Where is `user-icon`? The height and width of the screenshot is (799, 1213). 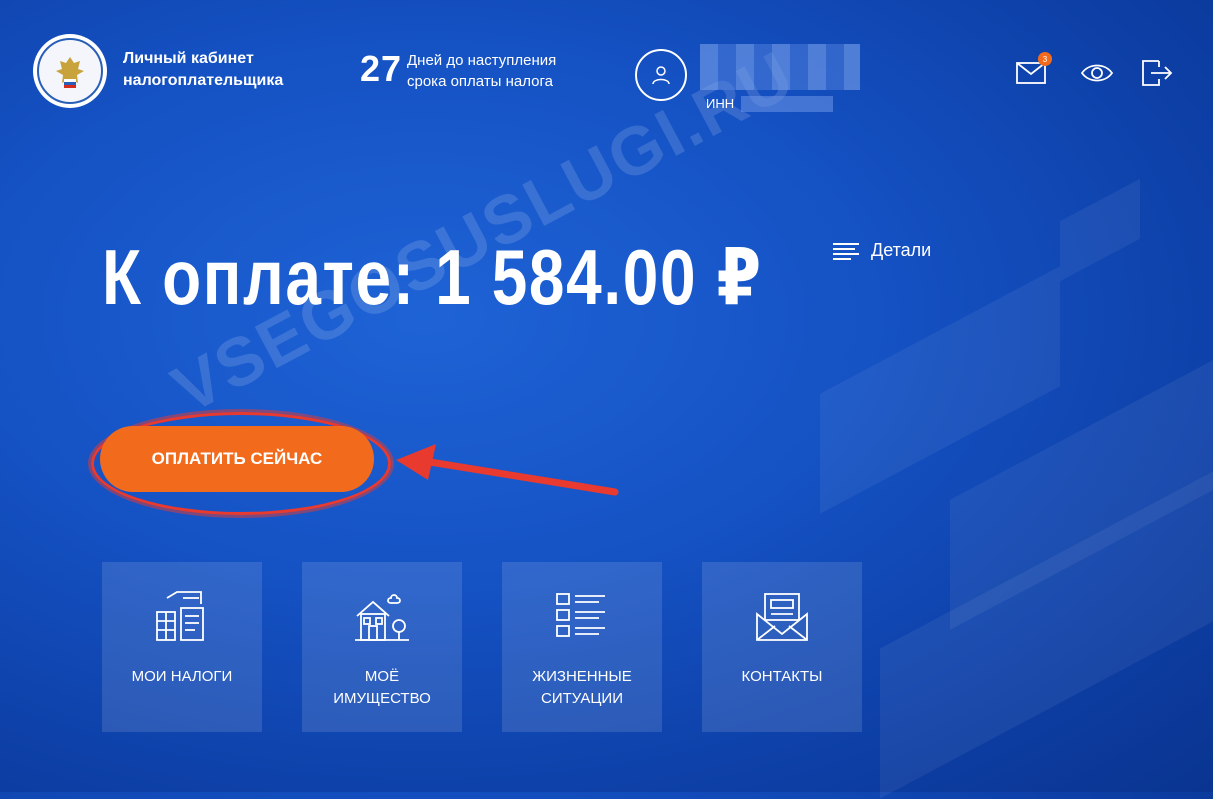
user-icon is located at coordinates (661, 75).